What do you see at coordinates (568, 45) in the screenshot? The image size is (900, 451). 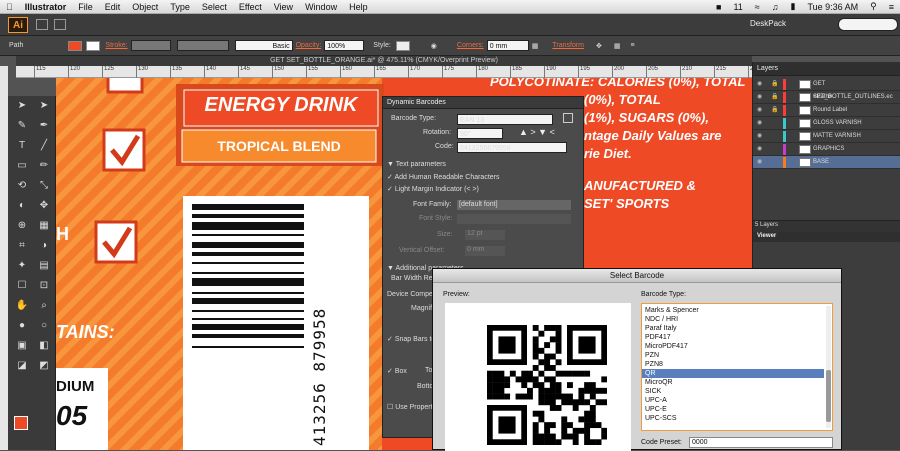 I see `transform-link: Transform` at bounding box center [568, 45].